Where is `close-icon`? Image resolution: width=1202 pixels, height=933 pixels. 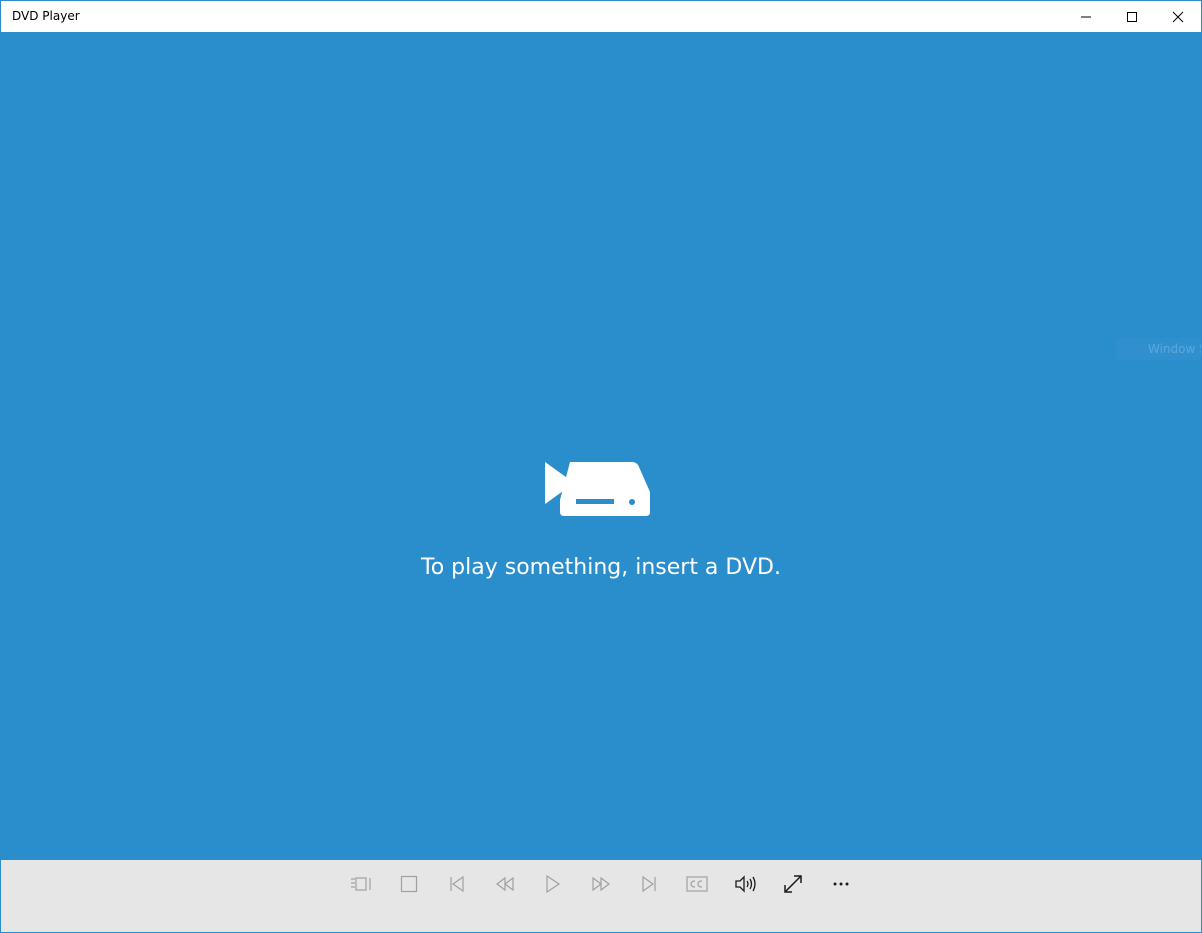
close-icon is located at coordinates (1178, 16).